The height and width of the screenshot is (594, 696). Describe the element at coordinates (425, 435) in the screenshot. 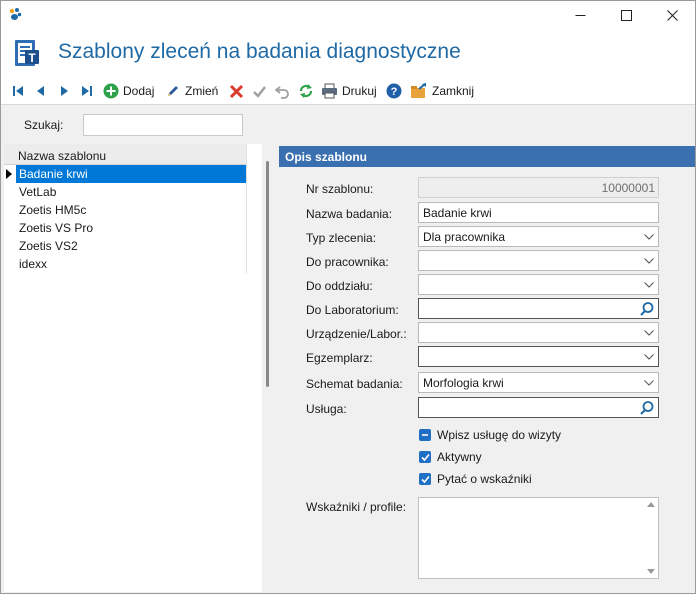

I see `indeterminate-checkbox-icon` at that location.